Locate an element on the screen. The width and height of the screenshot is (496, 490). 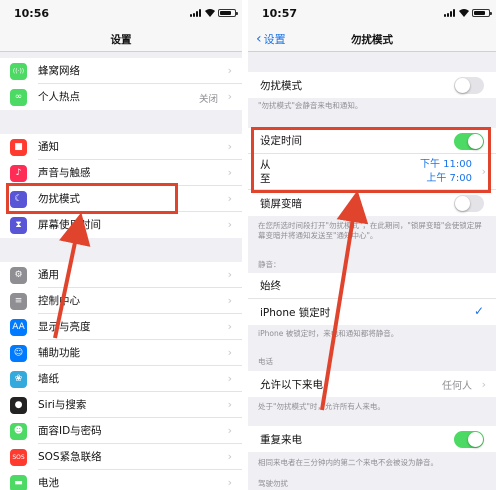
allow-calls-label: 允许以下来电 is located at coordinates (291, 384).